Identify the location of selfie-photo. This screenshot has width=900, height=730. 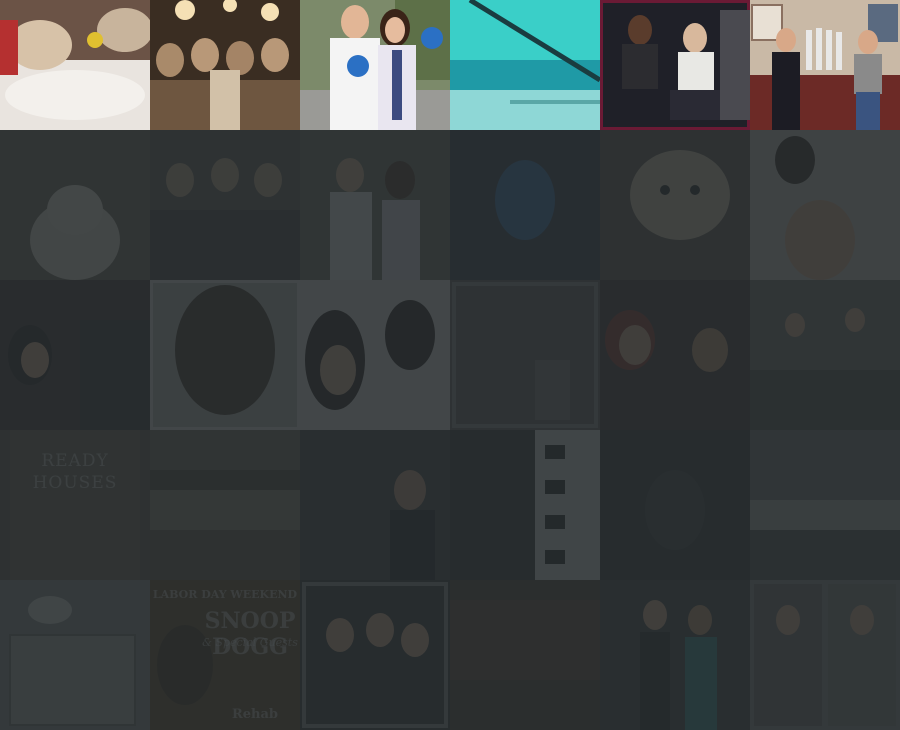
(825, 205).